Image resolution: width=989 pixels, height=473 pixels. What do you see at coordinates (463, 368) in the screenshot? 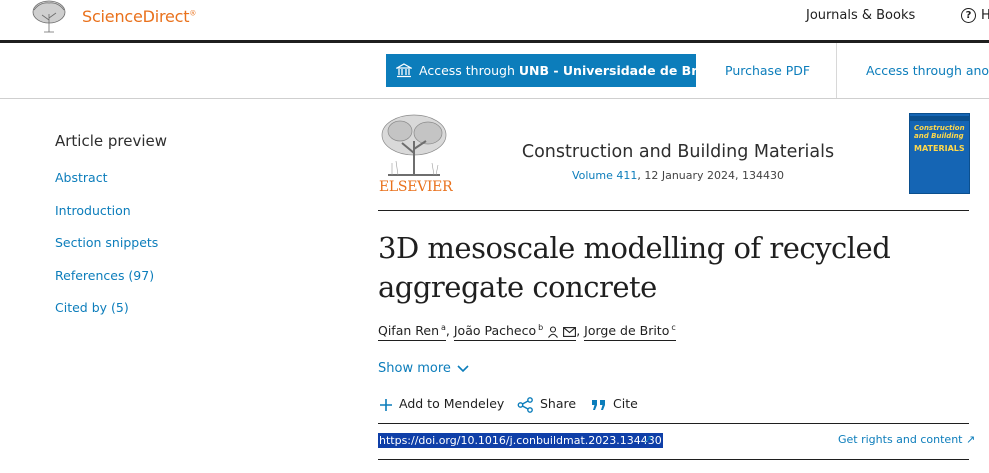
I see `chevron-down-icon` at bounding box center [463, 368].